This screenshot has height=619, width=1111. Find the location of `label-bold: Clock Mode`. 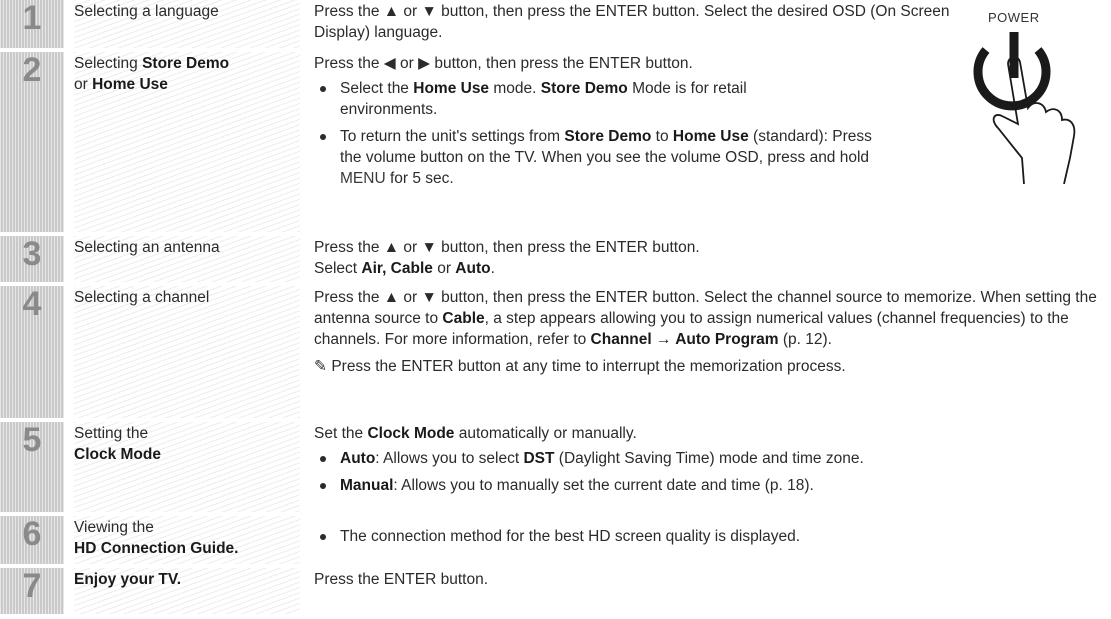

label-bold: Clock Mode is located at coordinates (117, 454).